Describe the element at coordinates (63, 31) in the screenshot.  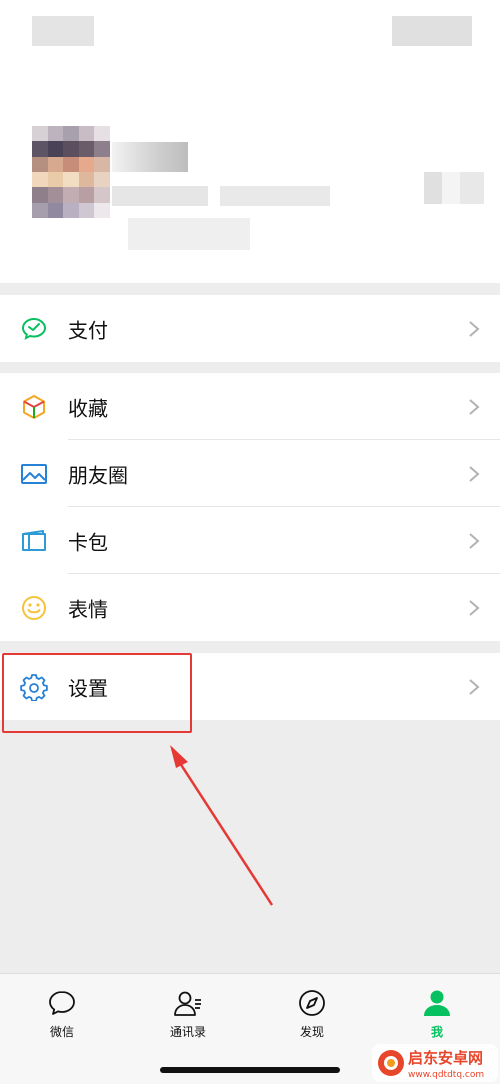
I see `top-left-blur` at that location.